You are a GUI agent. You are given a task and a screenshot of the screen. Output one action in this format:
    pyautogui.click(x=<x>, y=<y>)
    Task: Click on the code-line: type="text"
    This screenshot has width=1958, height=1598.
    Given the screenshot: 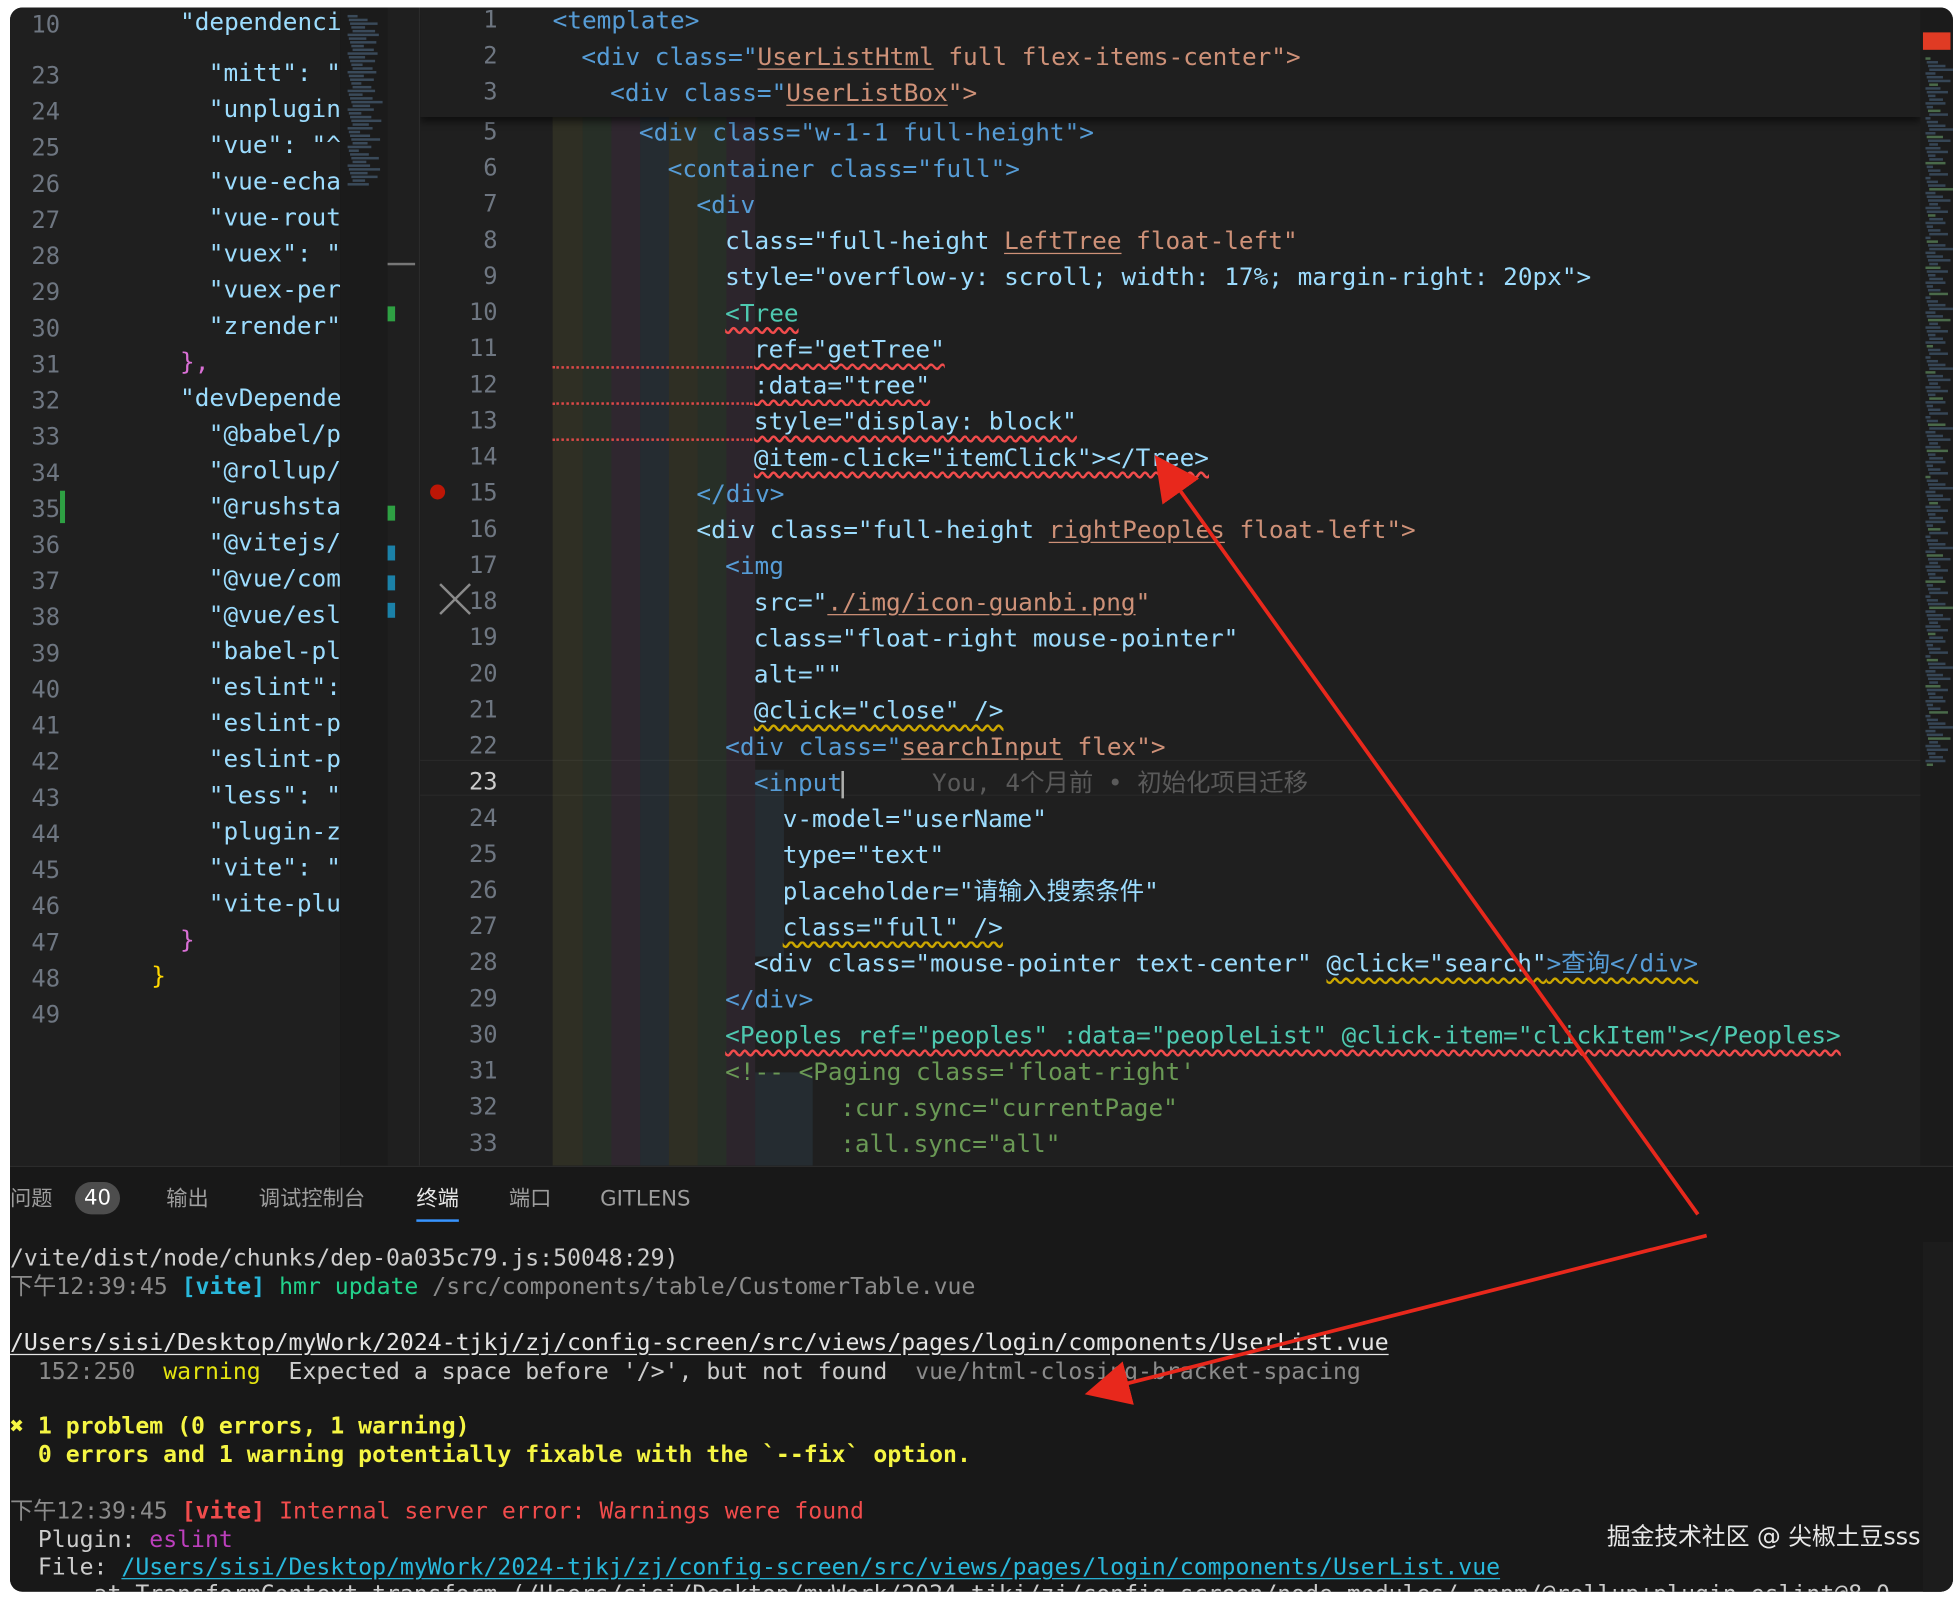 What is the action you would take?
    pyautogui.click(x=863, y=855)
    